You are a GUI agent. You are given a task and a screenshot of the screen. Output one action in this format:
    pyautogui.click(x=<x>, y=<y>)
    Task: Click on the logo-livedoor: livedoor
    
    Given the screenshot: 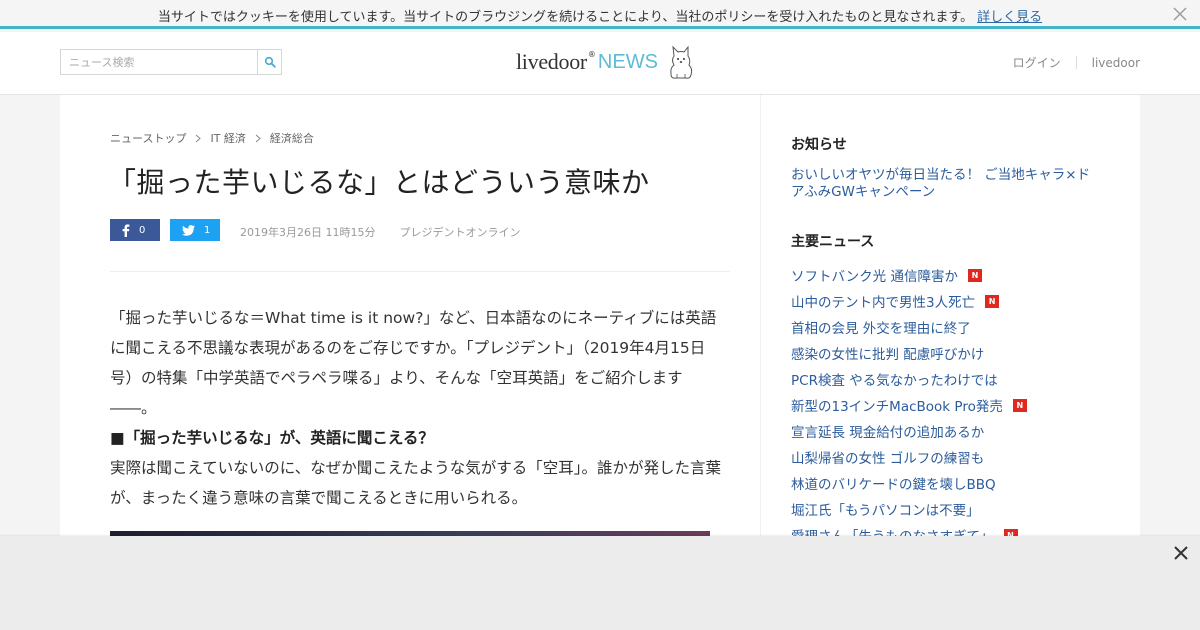 What is the action you would take?
    pyautogui.click(x=551, y=61)
    